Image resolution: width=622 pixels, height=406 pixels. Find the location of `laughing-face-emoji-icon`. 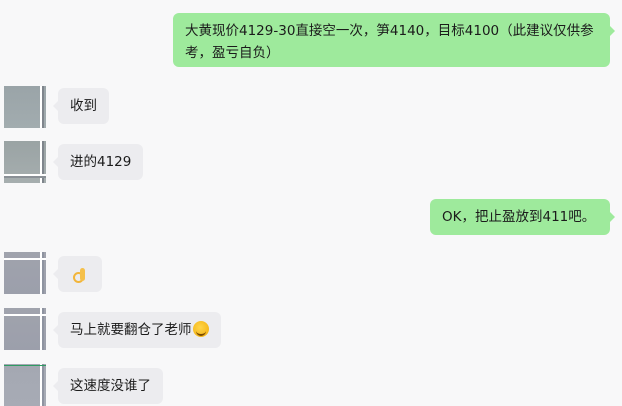

laughing-face-emoji-icon is located at coordinates (200, 329).